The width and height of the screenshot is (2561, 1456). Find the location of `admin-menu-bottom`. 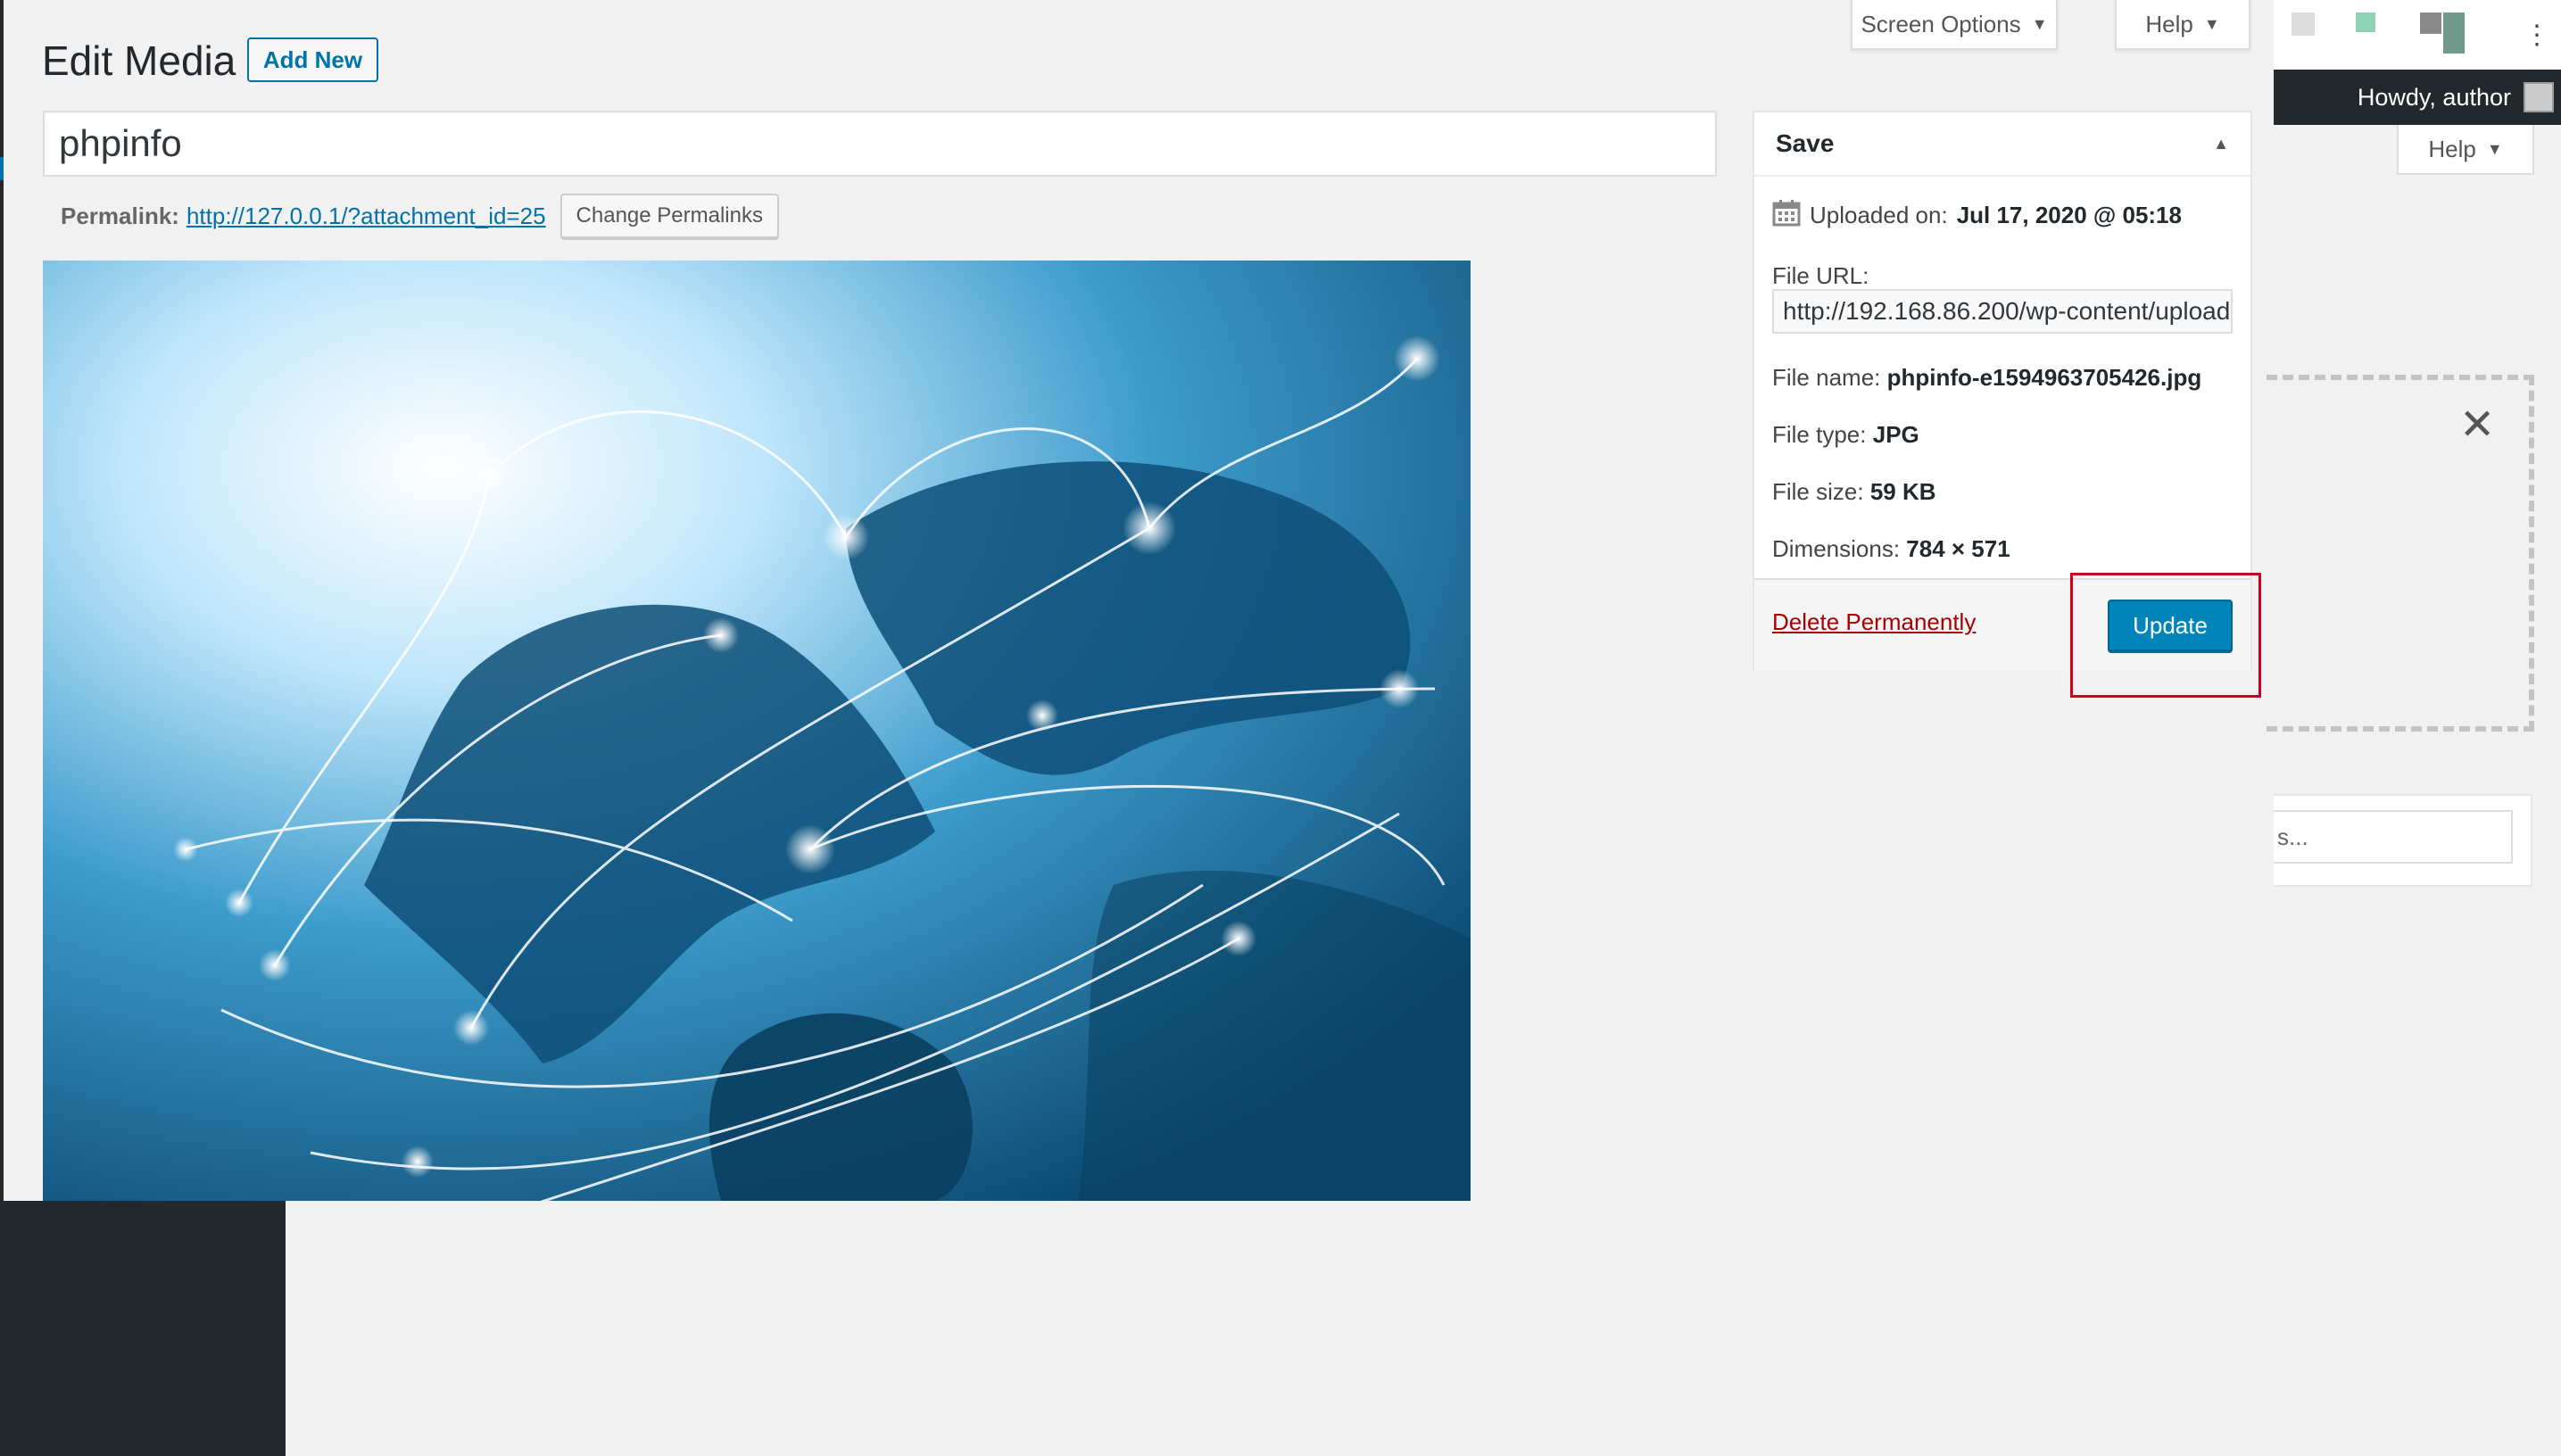

admin-menu-bottom is located at coordinates (143, 1329).